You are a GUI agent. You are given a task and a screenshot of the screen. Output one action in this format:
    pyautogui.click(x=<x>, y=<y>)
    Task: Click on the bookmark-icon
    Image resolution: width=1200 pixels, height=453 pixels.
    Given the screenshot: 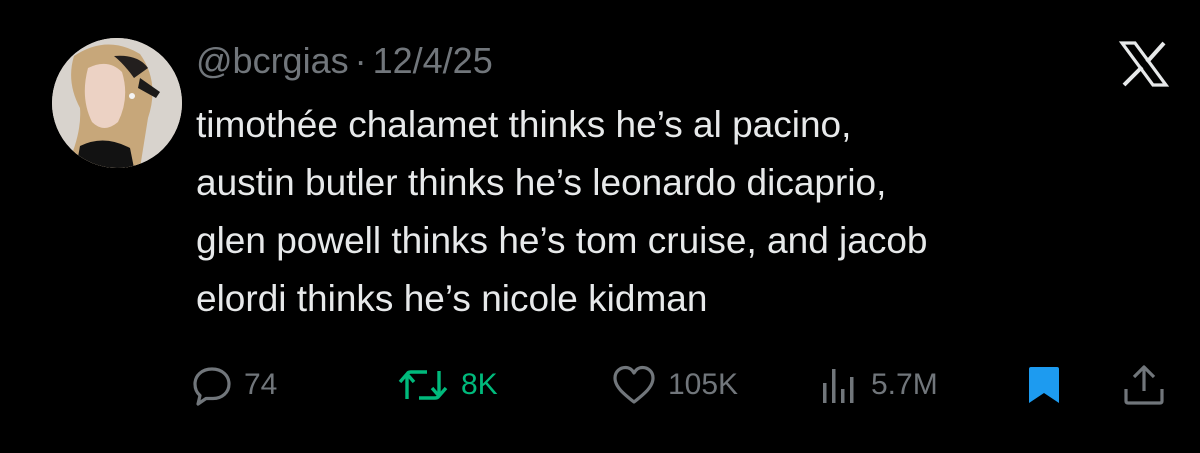 What is the action you would take?
    pyautogui.click(x=1044, y=385)
    